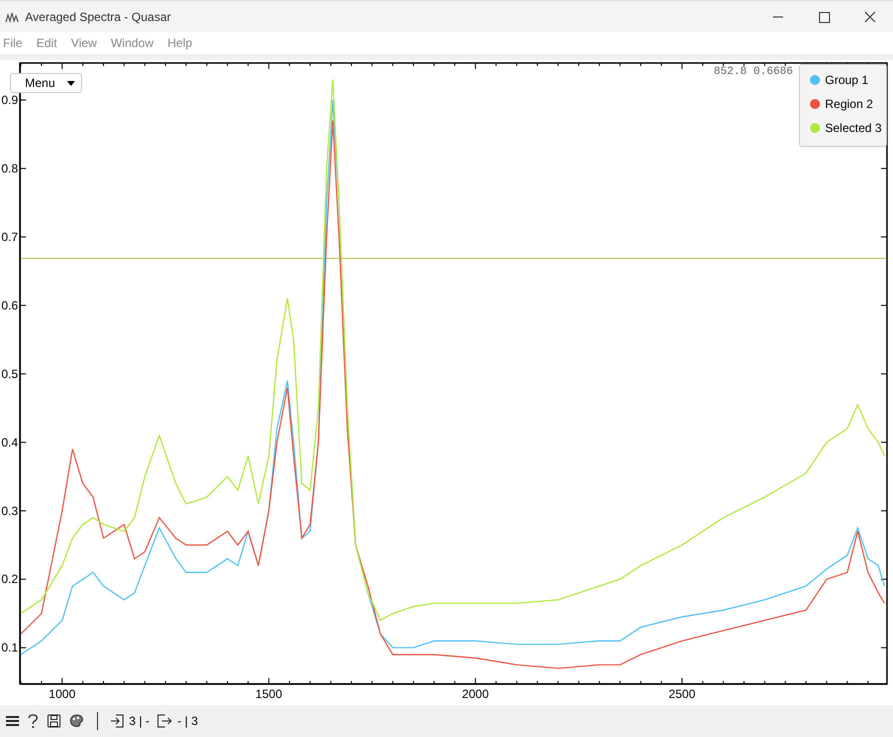  What do you see at coordinates (9, 237) in the screenshot?
I see `y-tick-label: 0.7` at bounding box center [9, 237].